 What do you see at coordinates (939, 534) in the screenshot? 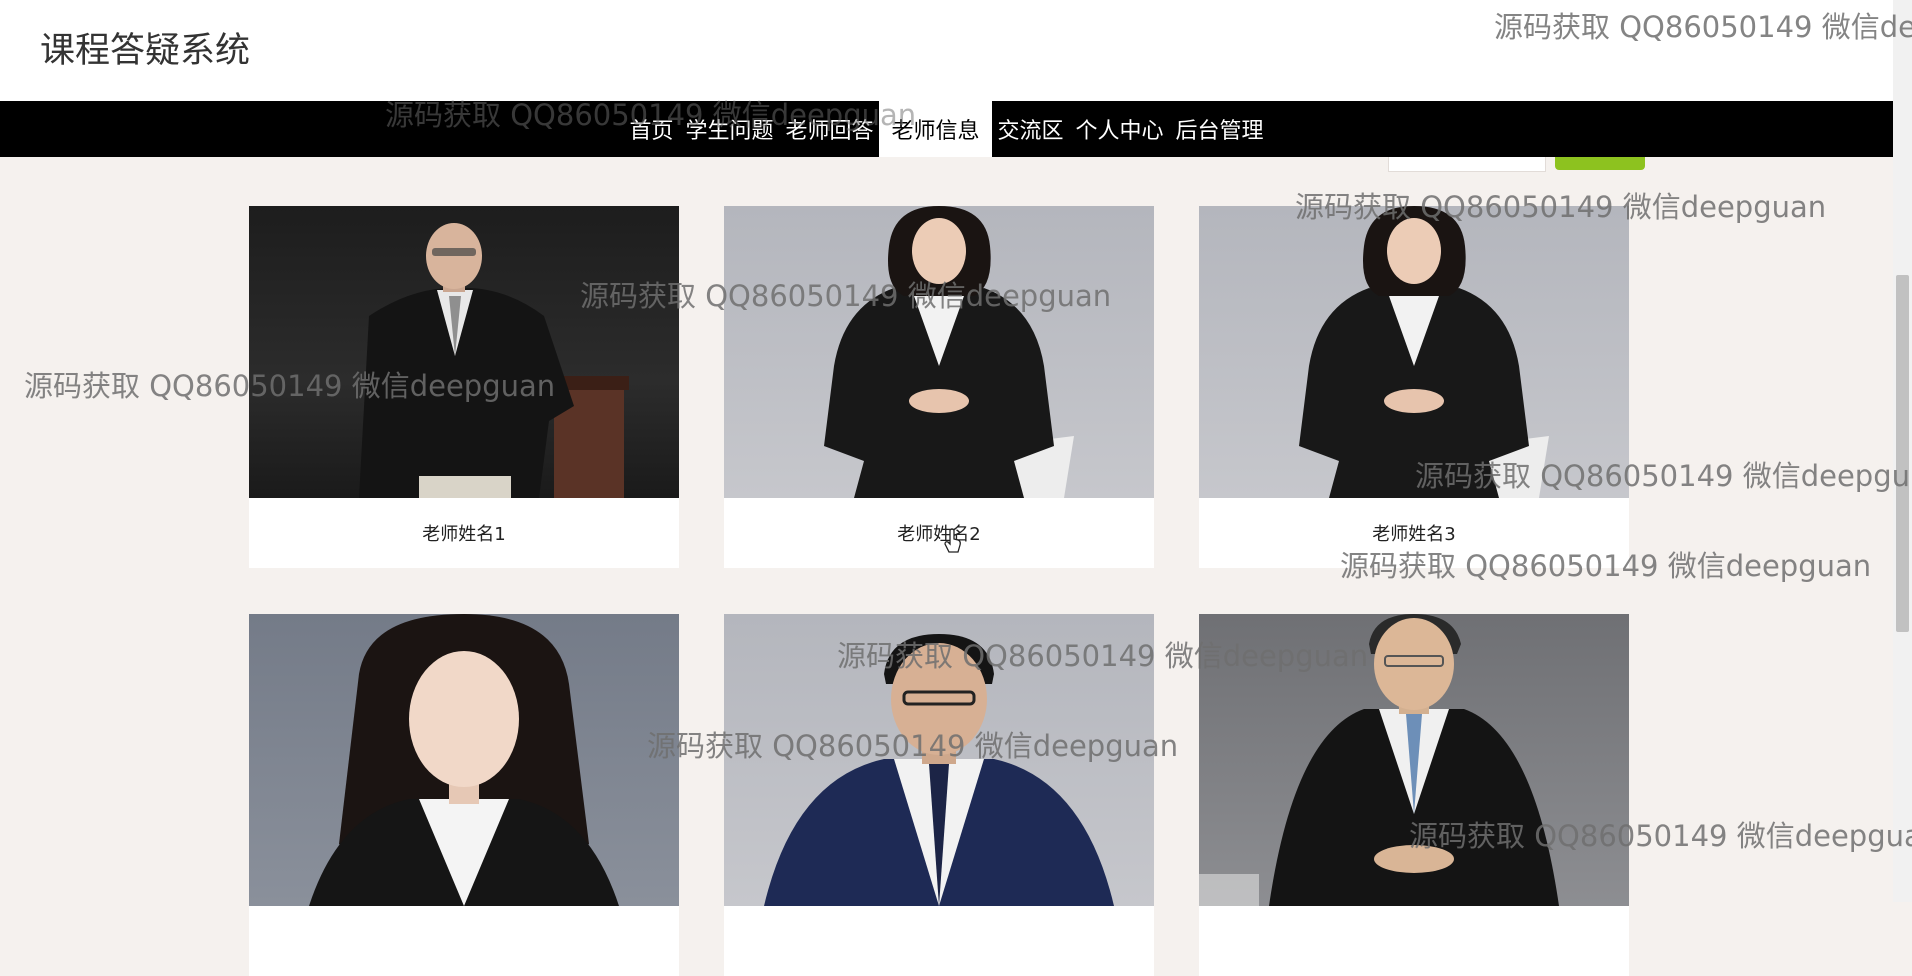
I see `teacher-name: 老师姓名2` at bounding box center [939, 534].